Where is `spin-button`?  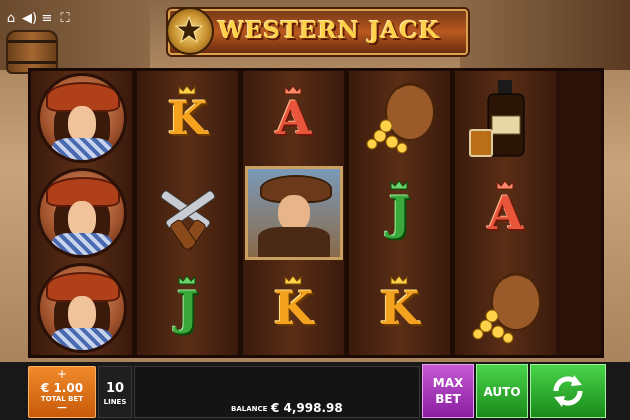
spin-button is located at coordinates (568, 391).